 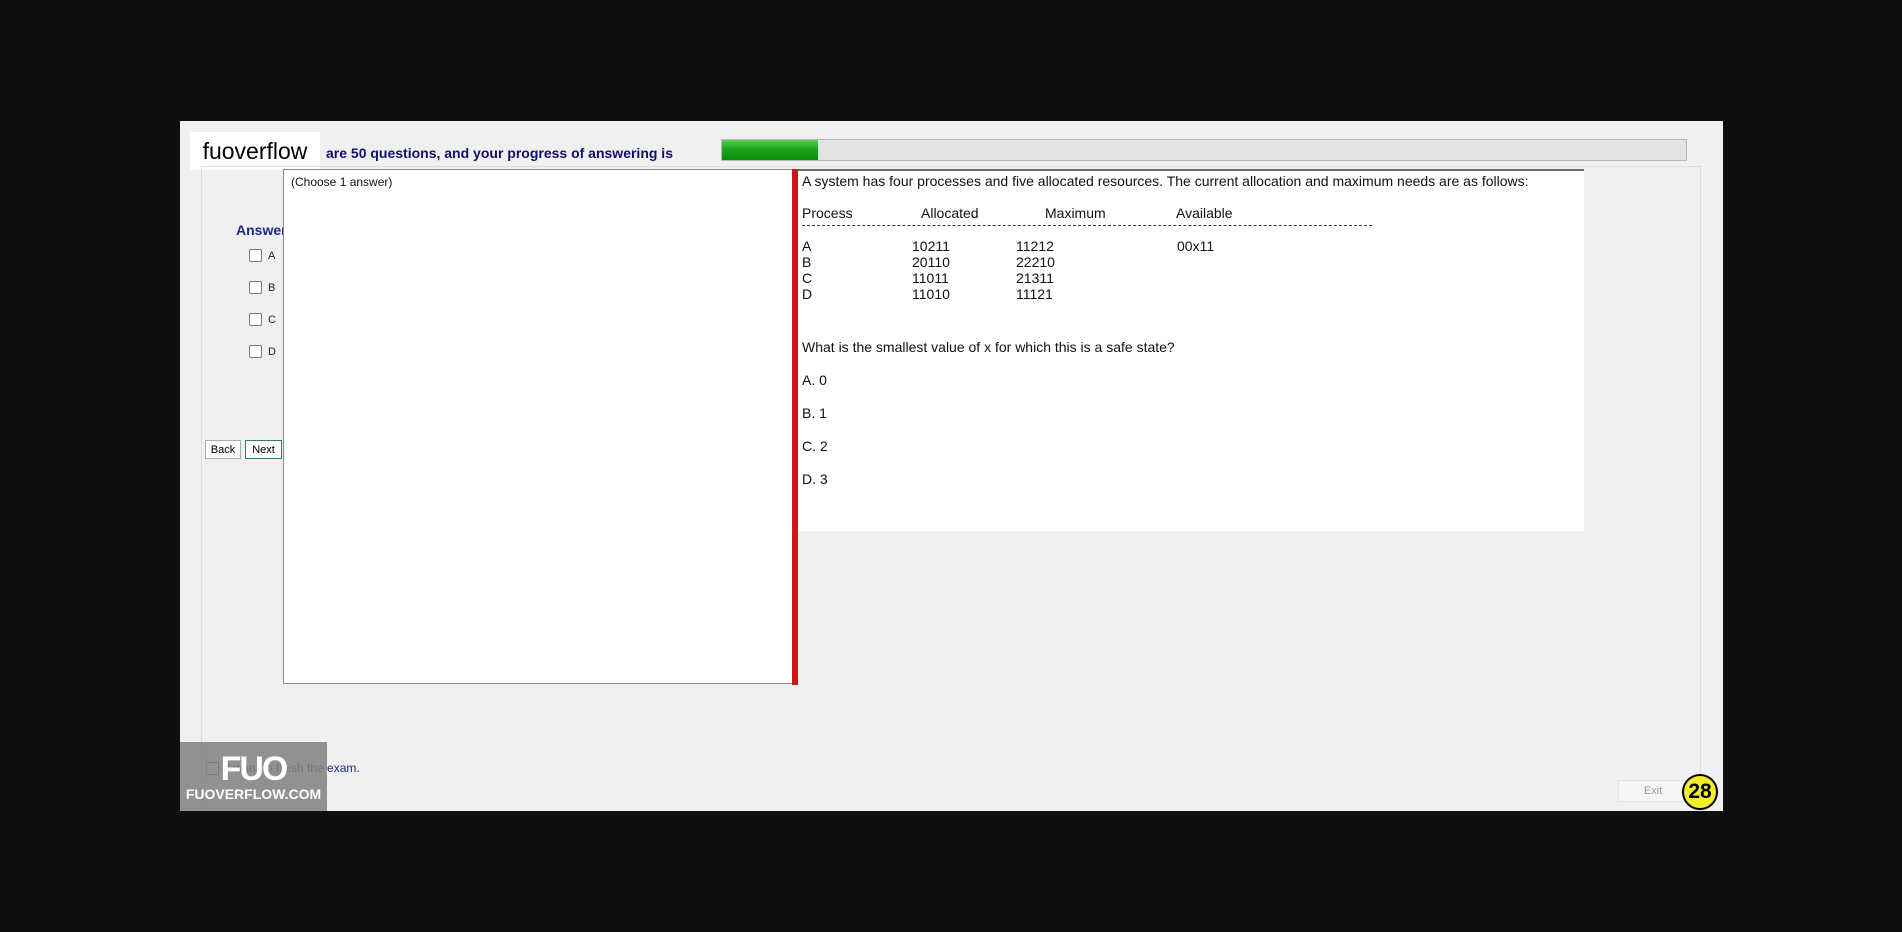 What do you see at coordinates (253, 793) in the screenshot?
I see `watermark-text: FUOVERFLOW.COM` at bounding box center [253, 793].